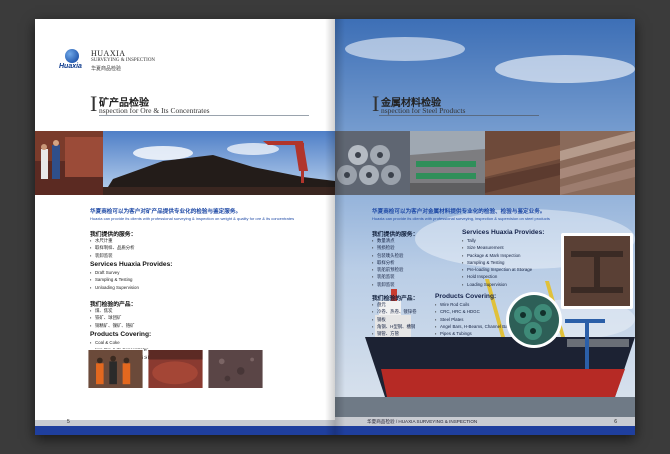 Image resolution: width=670 pixels, height=454 pixels. What do you see at coordinates (146, 343) in the screenshot?
I see `list-item: Coal & Coke` at bounding box center [146, 343].